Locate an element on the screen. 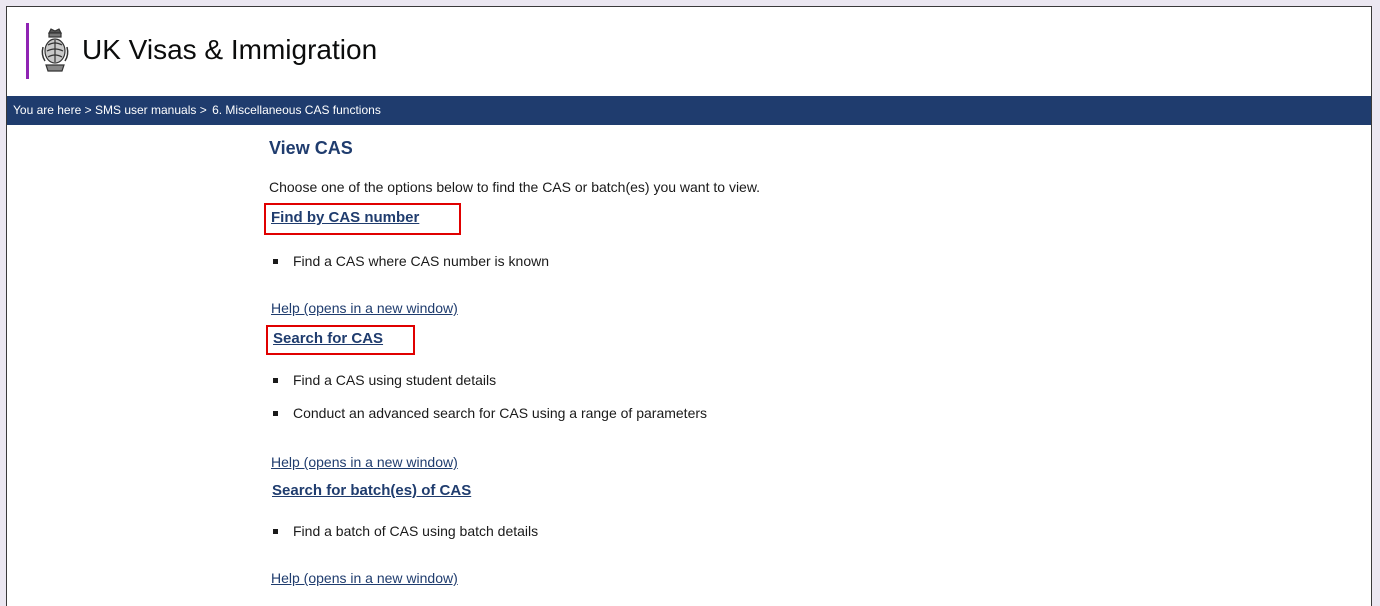  list-item: Find a batch of CAS using batch details is located at coordinates (404, 531).